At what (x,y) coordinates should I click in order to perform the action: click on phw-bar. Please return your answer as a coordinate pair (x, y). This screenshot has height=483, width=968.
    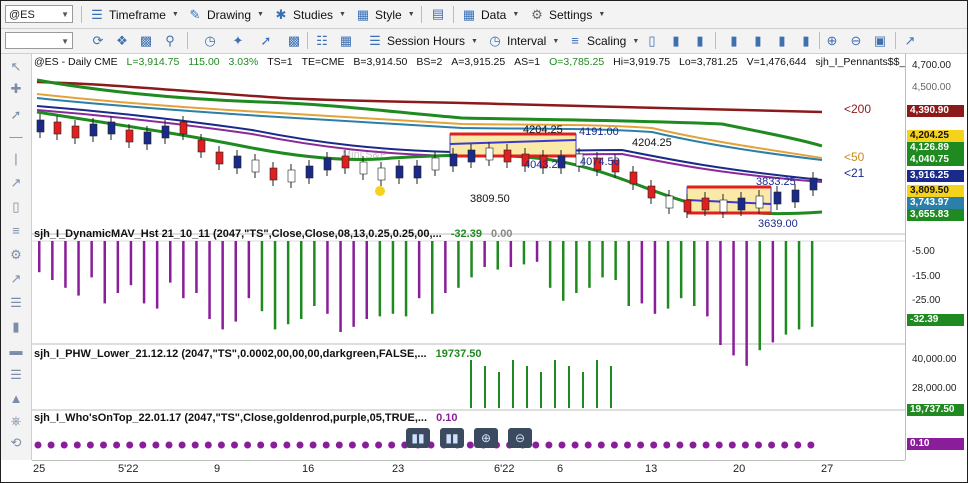
    Looking at the image, I should click on (541, 390).